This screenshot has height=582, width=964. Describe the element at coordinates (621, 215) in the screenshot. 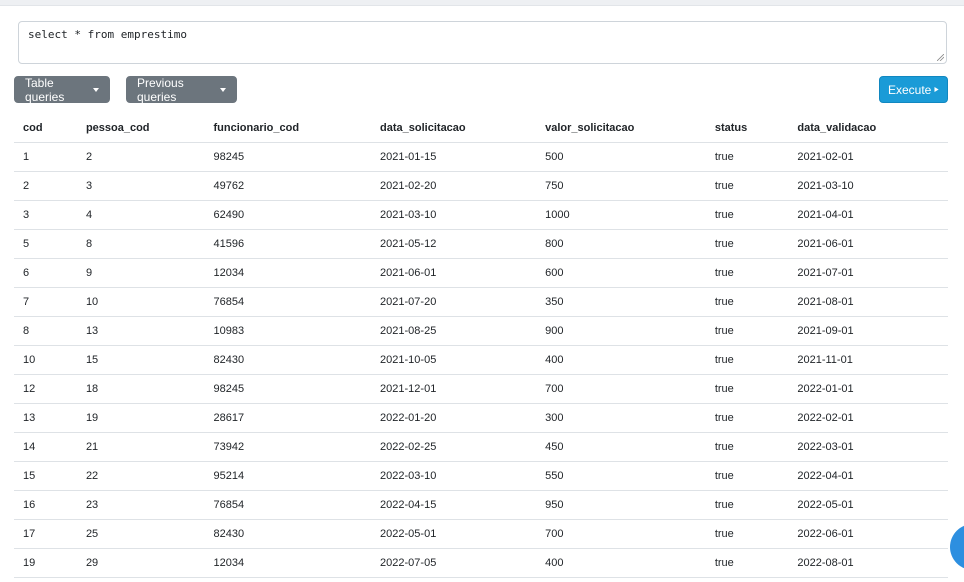

I see `table-cell: 1000` at that location.